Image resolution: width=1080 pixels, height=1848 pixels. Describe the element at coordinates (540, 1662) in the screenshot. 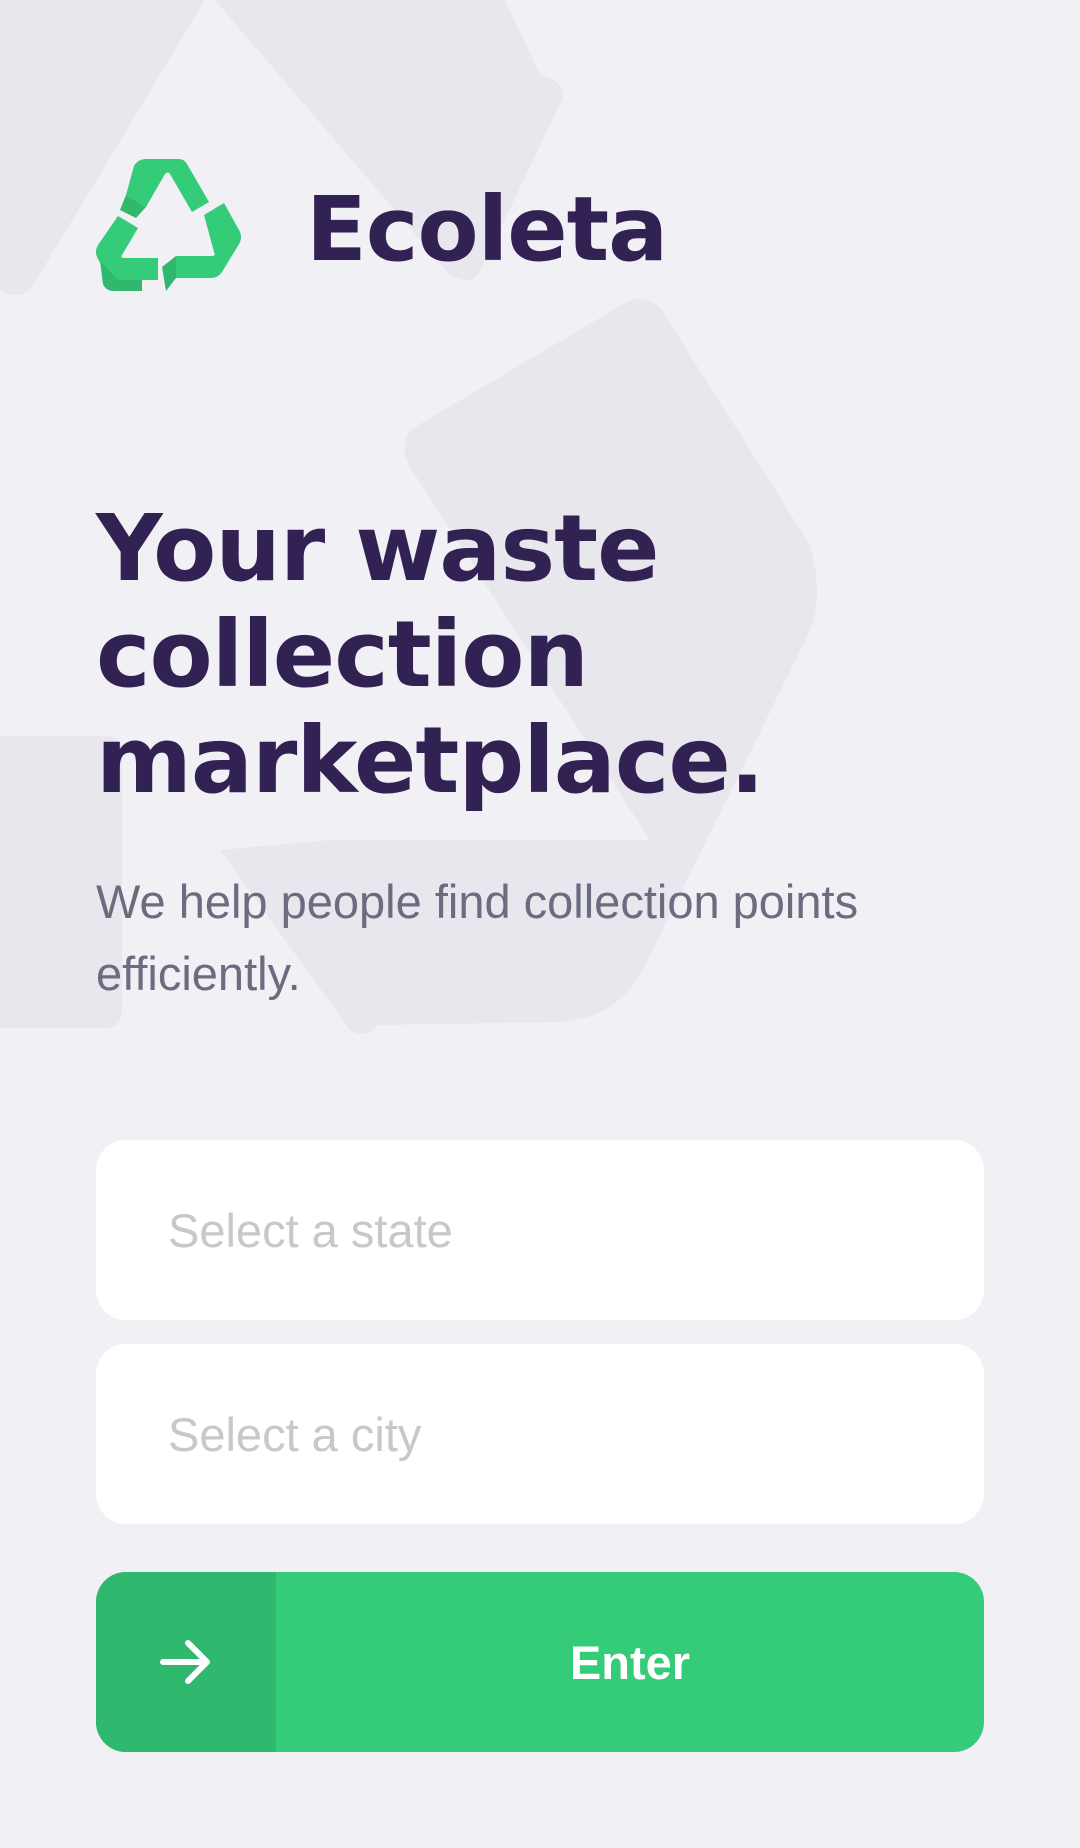

I see `enter-button: Enter` at that location.